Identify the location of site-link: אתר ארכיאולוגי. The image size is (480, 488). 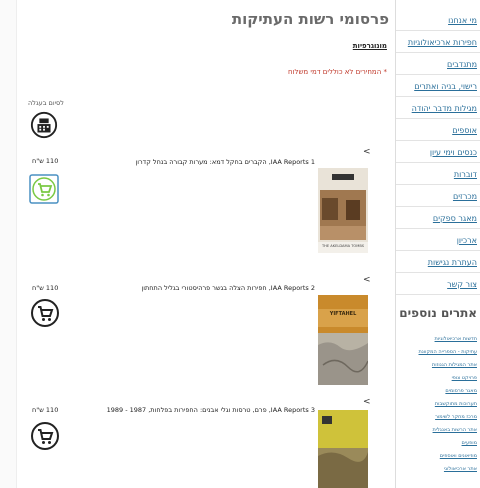
(460, 469).